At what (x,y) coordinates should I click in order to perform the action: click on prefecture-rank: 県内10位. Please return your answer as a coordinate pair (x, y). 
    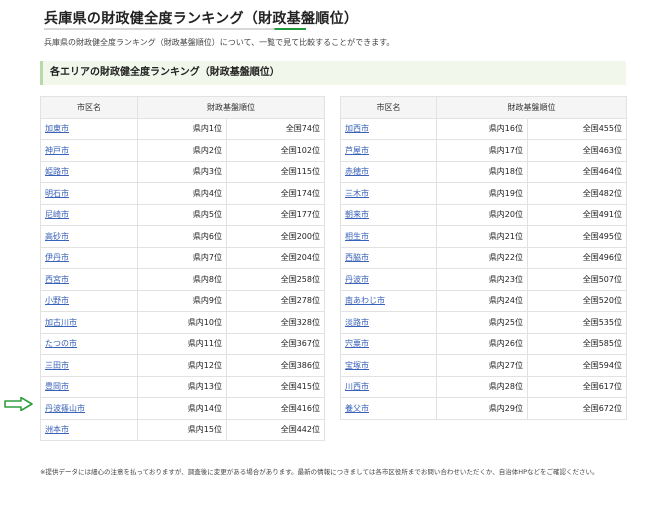
    Looking at the image, I should click on (182, 322).